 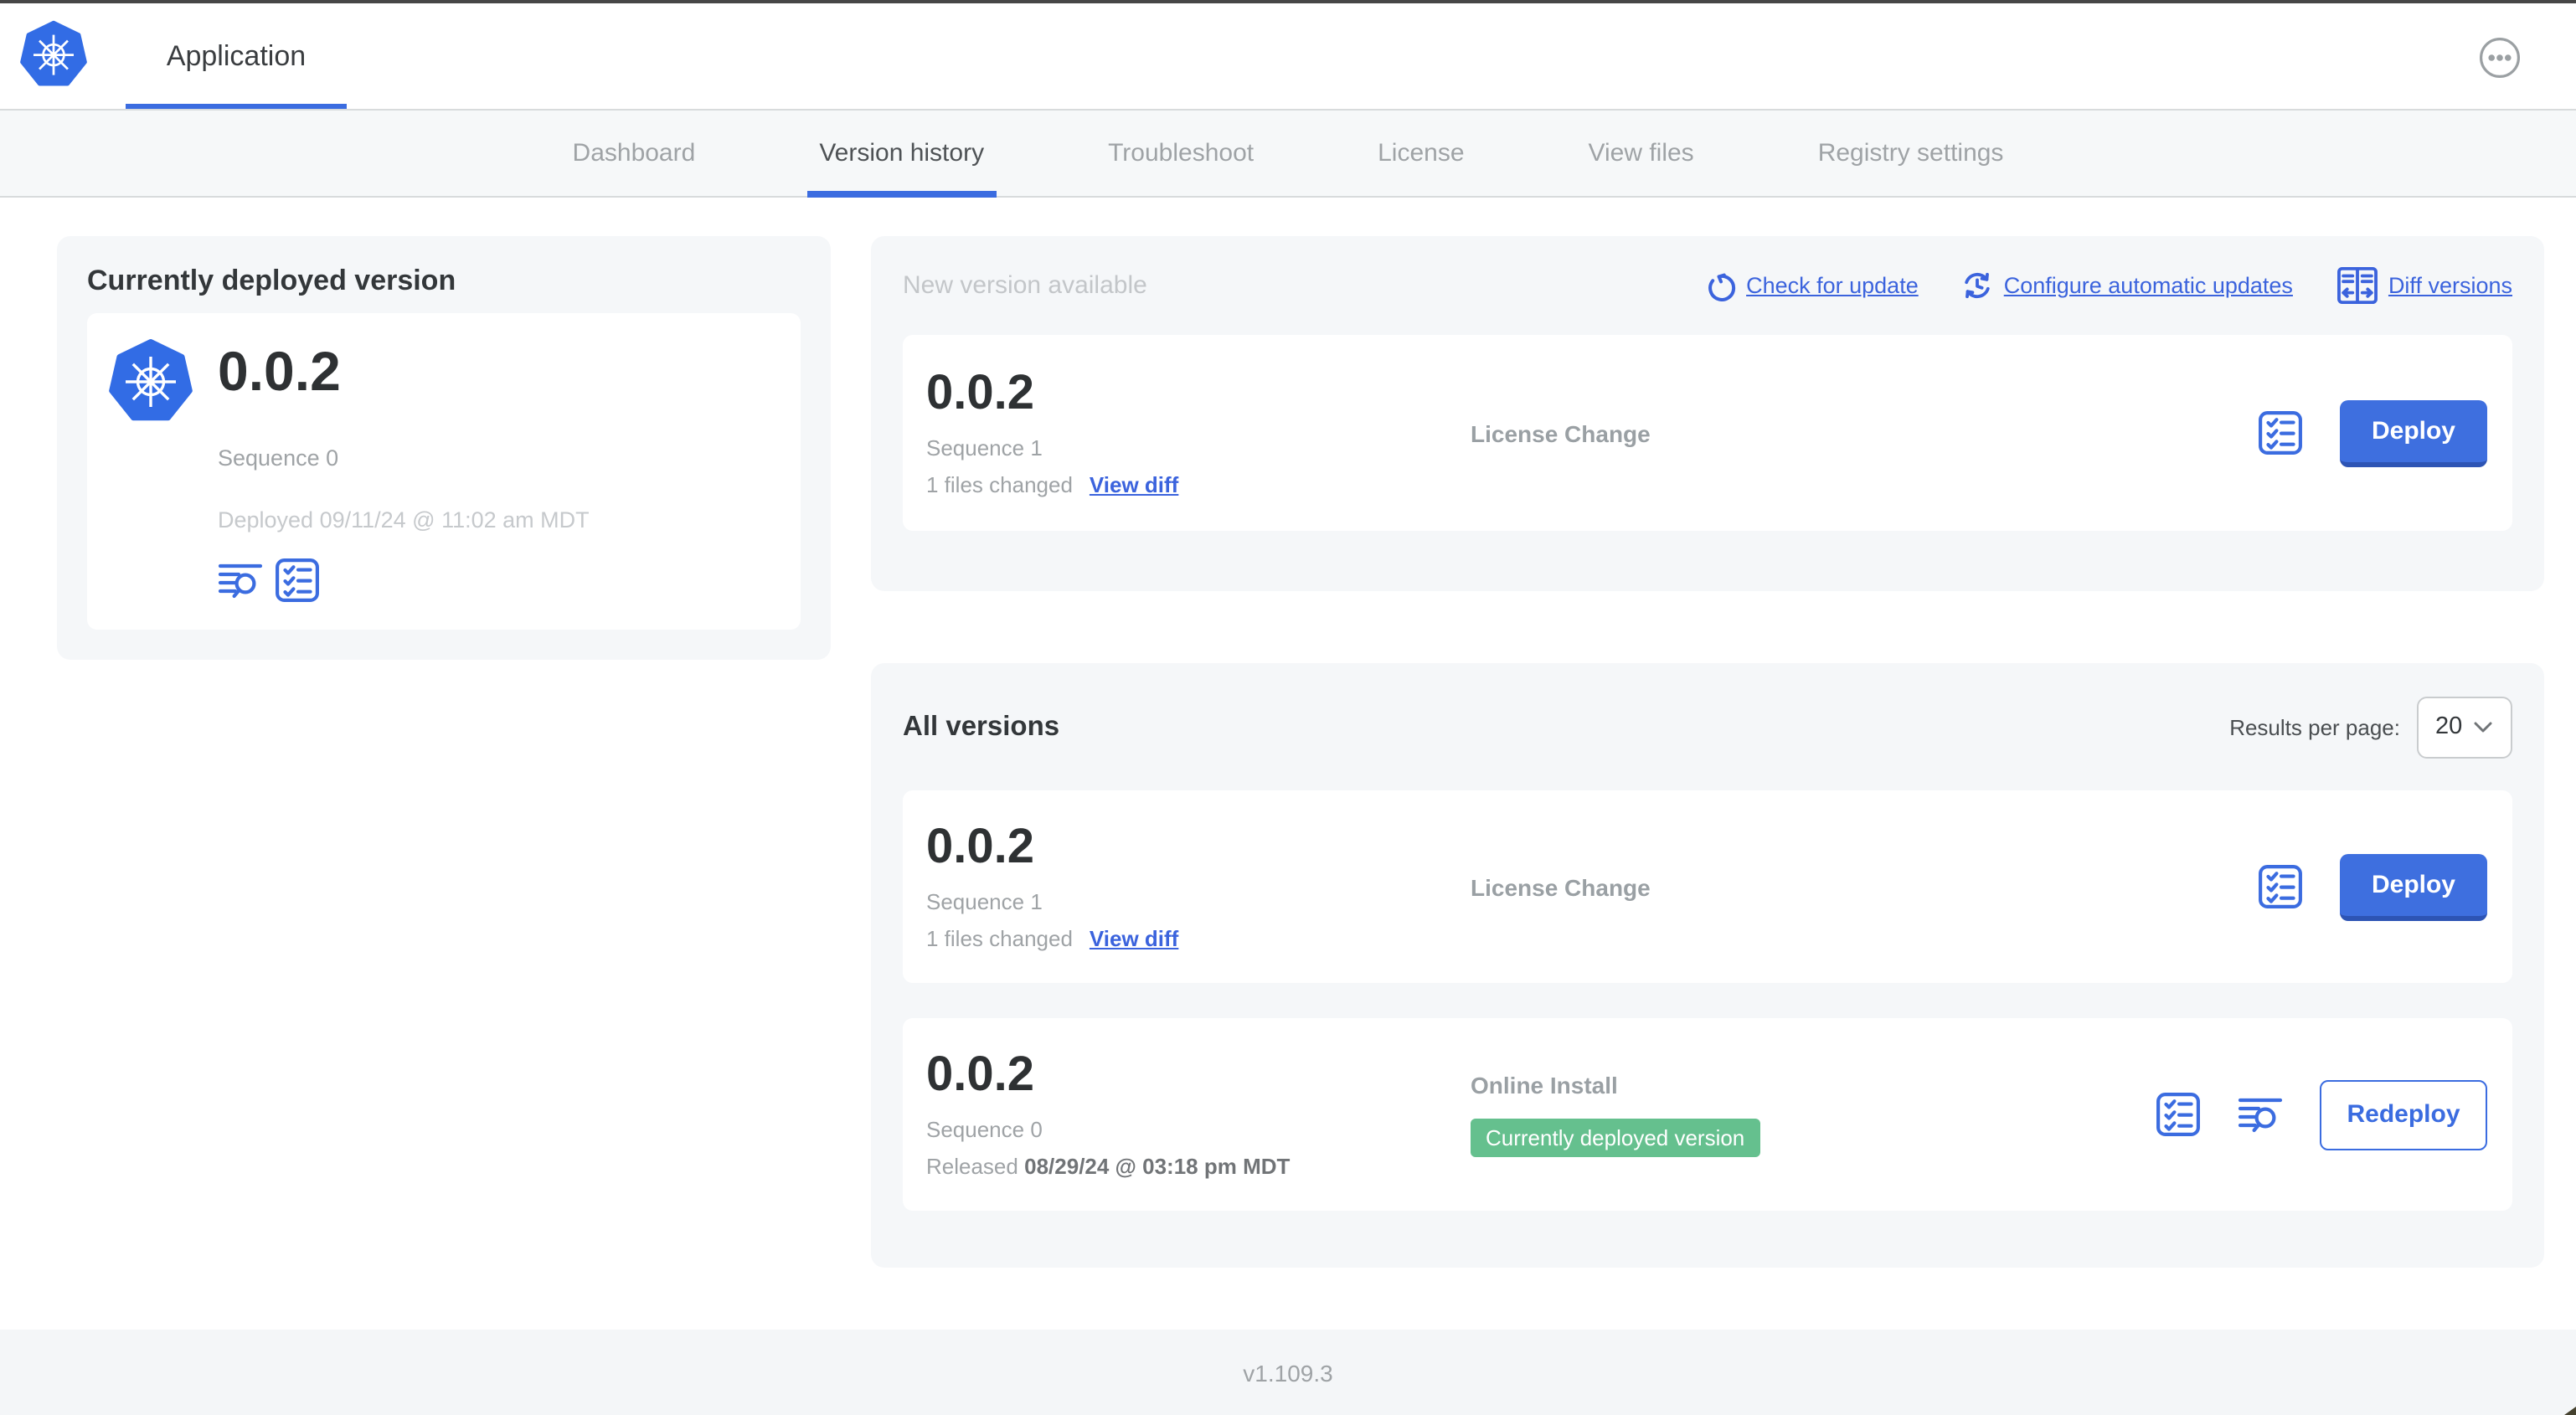 I want to click on version-source-label: Online Install, so click(x=1544, y=1085).